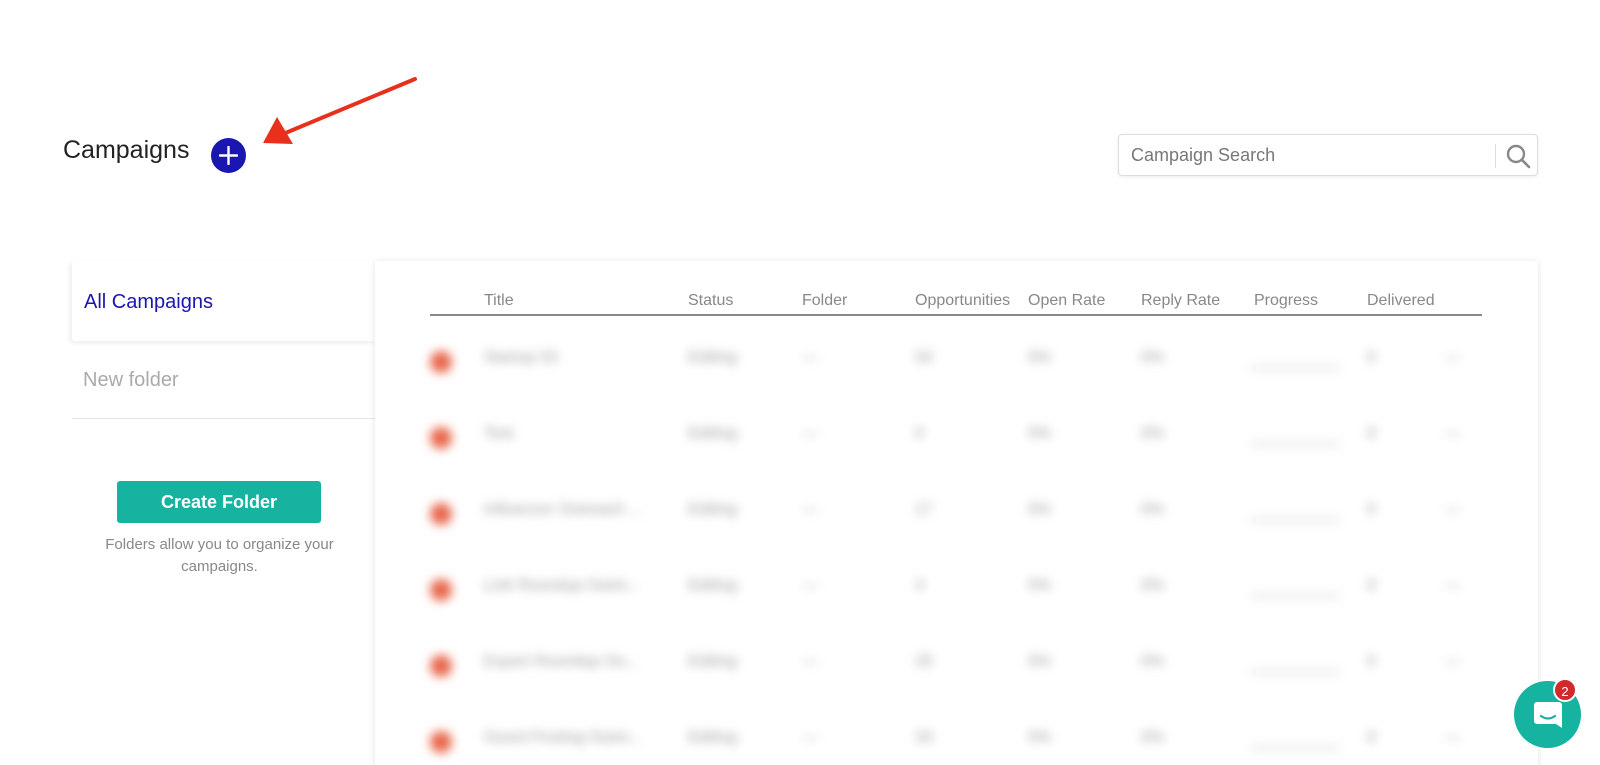 The image size is (1600, 765). What do you see at coordinates (521, 358) in the screenshot?
I see `row-title: Startup 03` at bounding box center [521, 358].